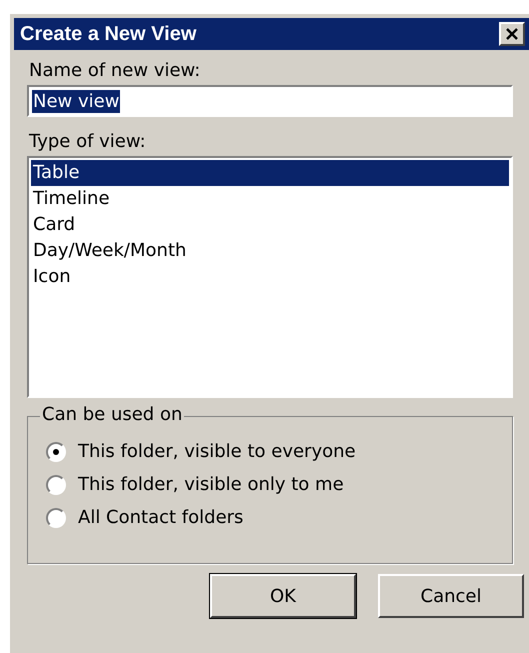 The width and height of the screenshot is (529, 653). What do you see at coordinates (217, 451) in the screenshot?
I see `radio-label: This folder, visible to everyone` at bounding box center [217, 451].